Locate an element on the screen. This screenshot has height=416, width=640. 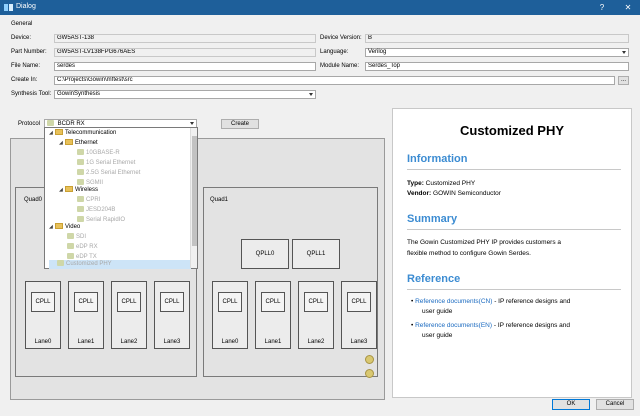
quad1-lane1: CPLL Lane1 is located at coordinates (273, 315).